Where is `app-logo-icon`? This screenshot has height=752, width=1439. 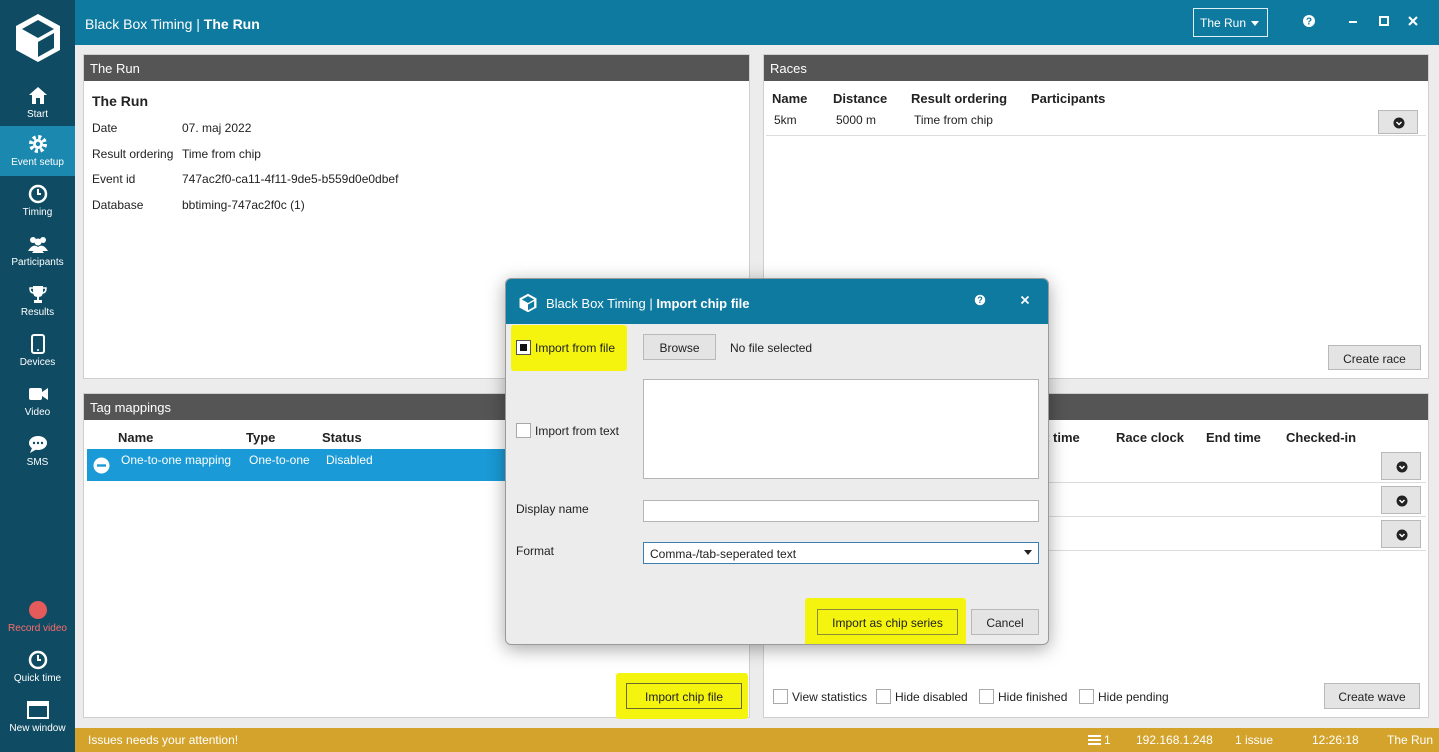
app-logo-icon is located at coordinates (38, 38).